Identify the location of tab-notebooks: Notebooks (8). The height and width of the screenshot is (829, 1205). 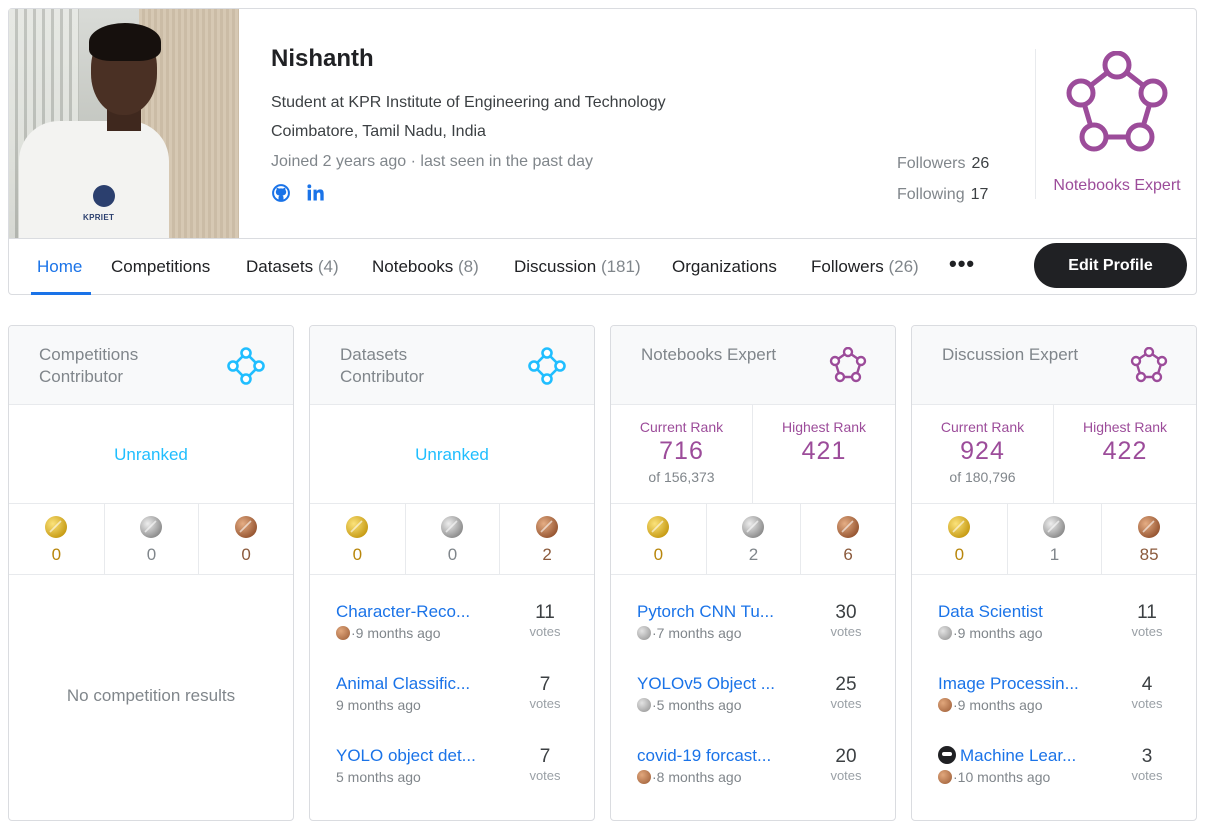
(425, 267).